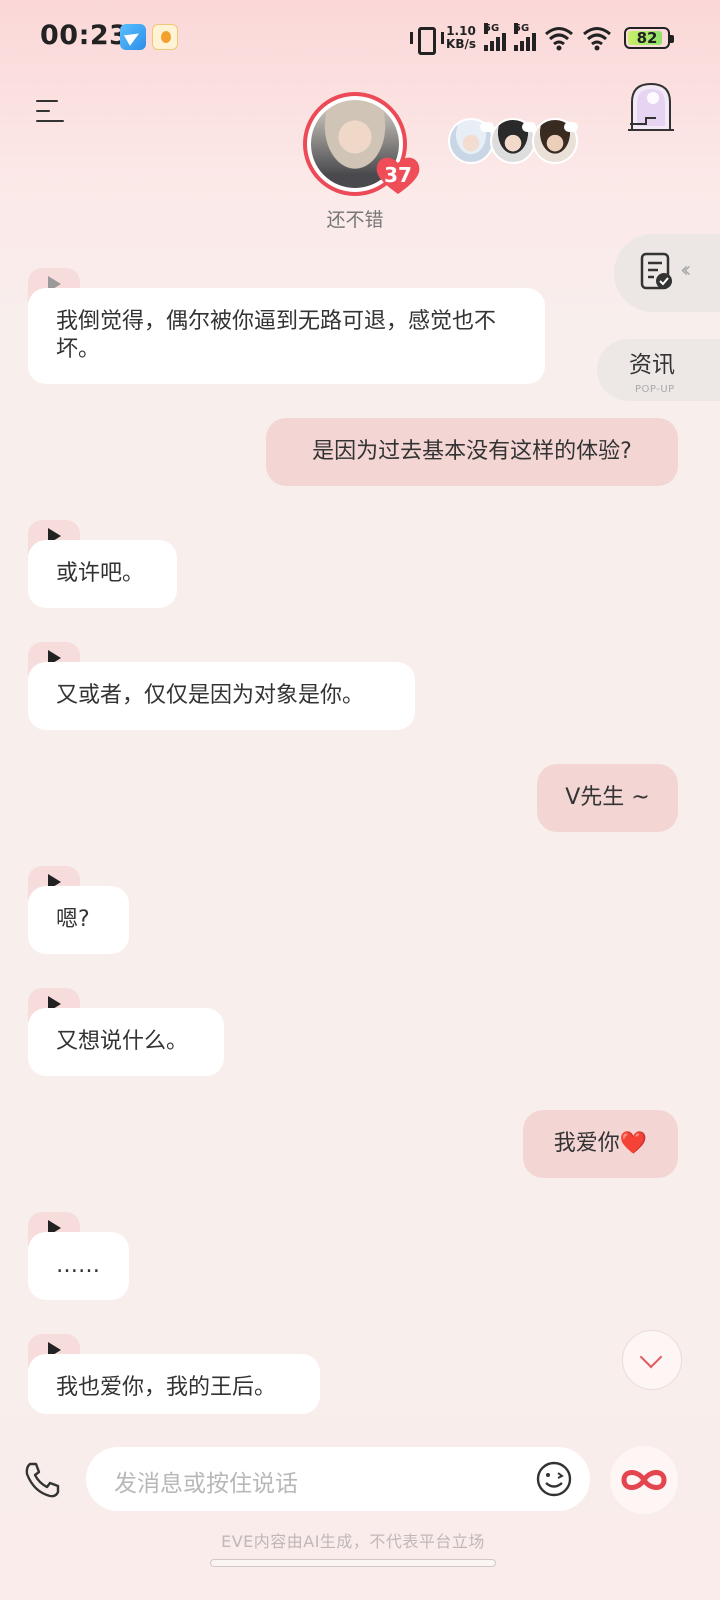  What do you see at coordinates (133, 37) in the screenshot?
I see `telegram-notification-icon` at bounding box center [133, 37].